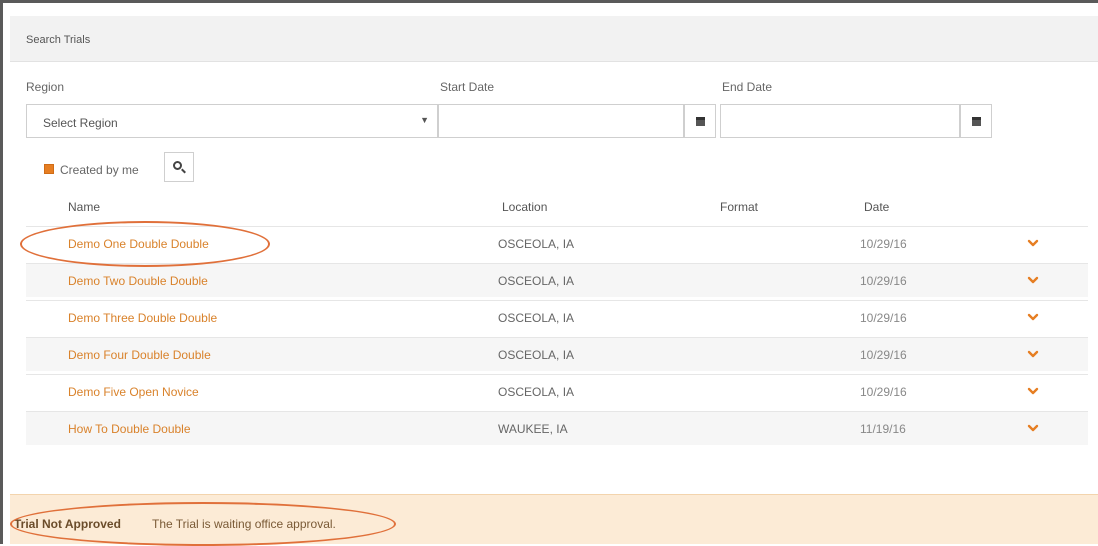 This screenshot has width=1098, height=546. Describe the element at coordinates (84, 207) in the screenshot. I see `column-header-name: Name` at that location.